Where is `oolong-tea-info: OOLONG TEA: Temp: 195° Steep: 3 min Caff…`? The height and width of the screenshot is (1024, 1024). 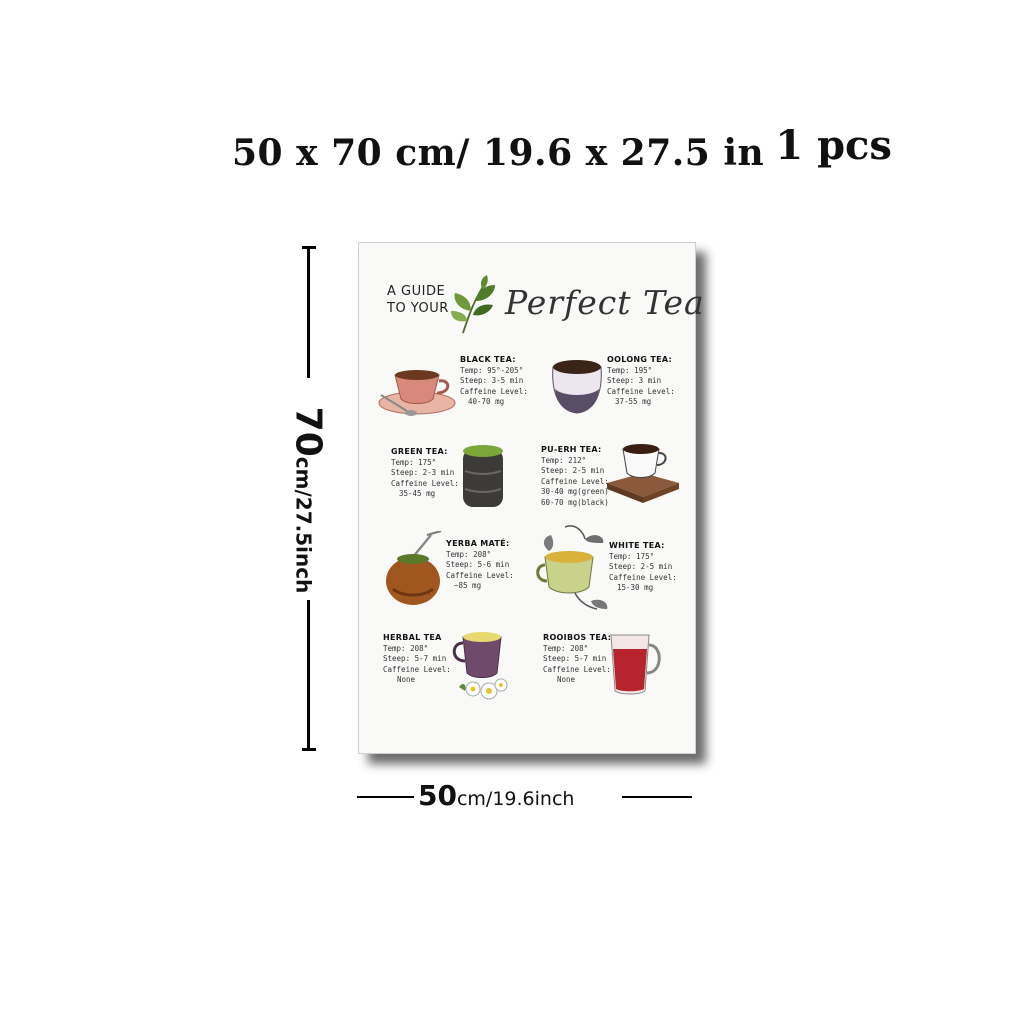 oolong-tea-info: OOLONG TEA: Temp: 195° Steep: 3 min Caff… is located at coordinates (641, 381).